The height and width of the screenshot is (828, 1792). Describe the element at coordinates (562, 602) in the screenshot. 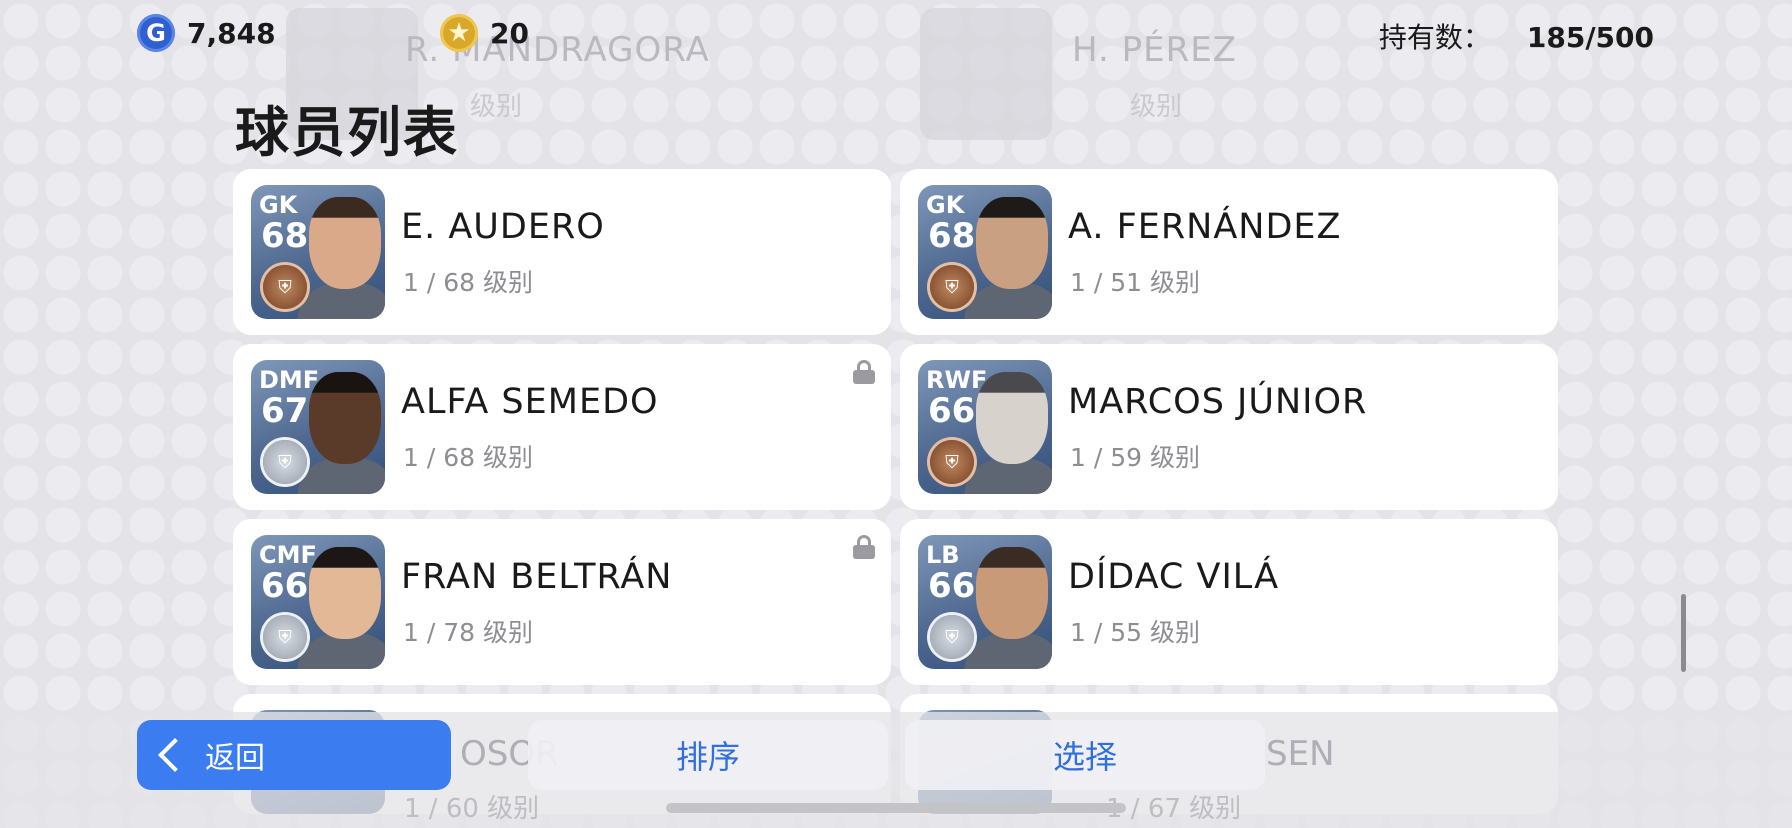

I see `player-card: CMF 66 ⛨ FRAN BELTRÁN 1 / 78 级别` at that location.